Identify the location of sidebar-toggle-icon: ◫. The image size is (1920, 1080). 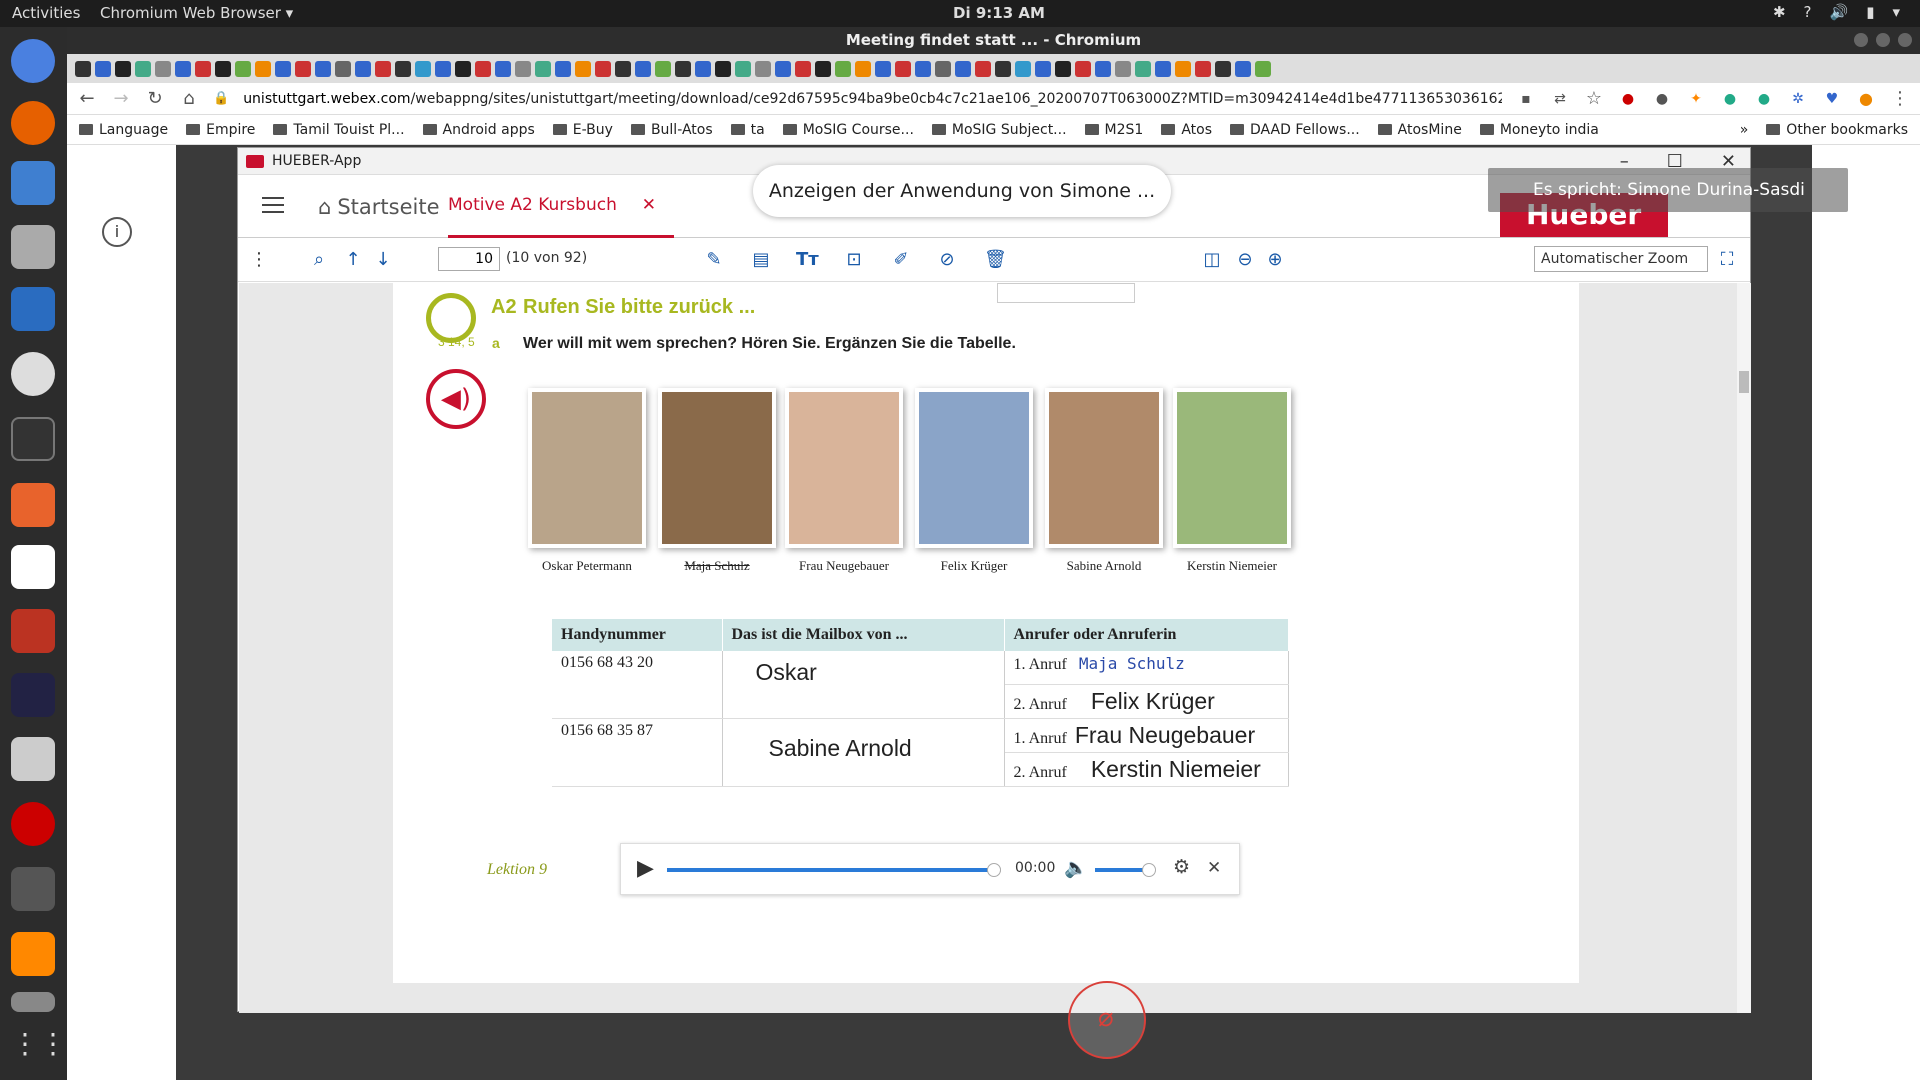
(1212, 260).